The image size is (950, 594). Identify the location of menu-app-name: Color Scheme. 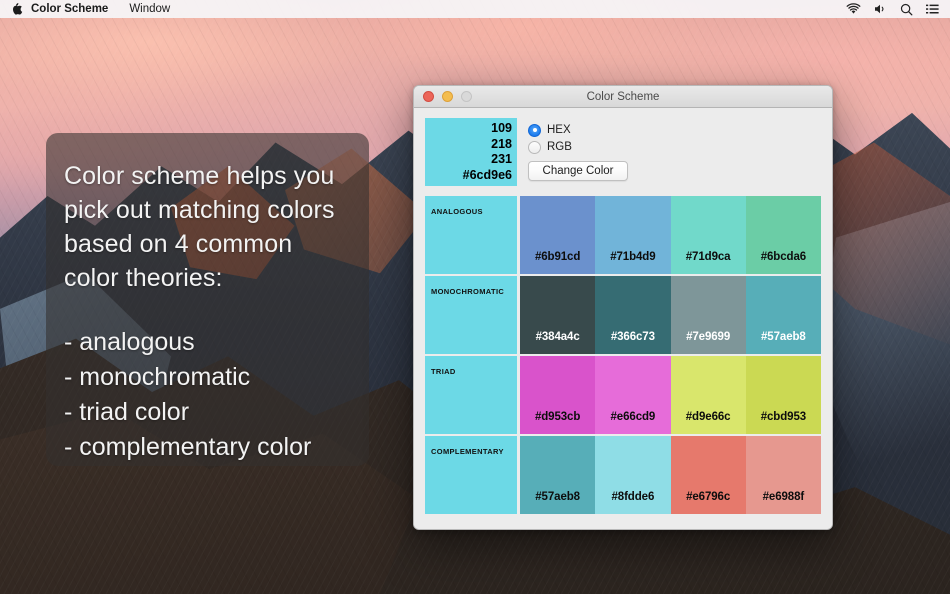
(75, 9).